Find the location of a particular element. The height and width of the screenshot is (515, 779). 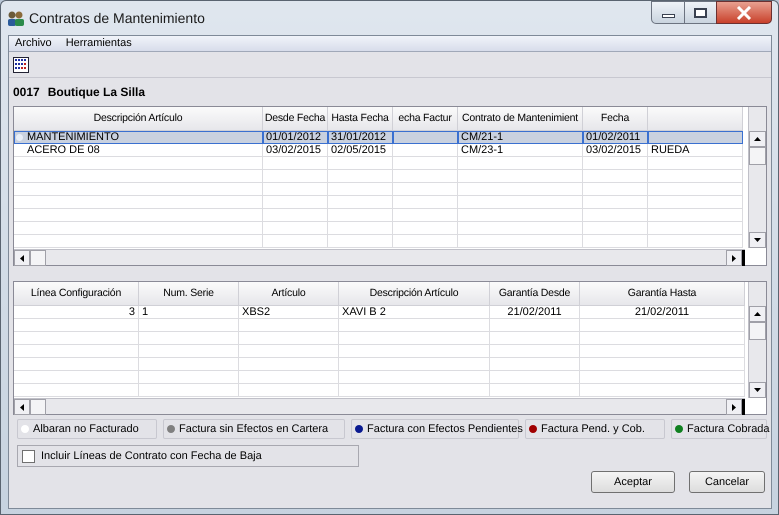

checkbox-label: Incluir Líneas de Contrato con Fecha de Baja is located at coordinates (151, 456).